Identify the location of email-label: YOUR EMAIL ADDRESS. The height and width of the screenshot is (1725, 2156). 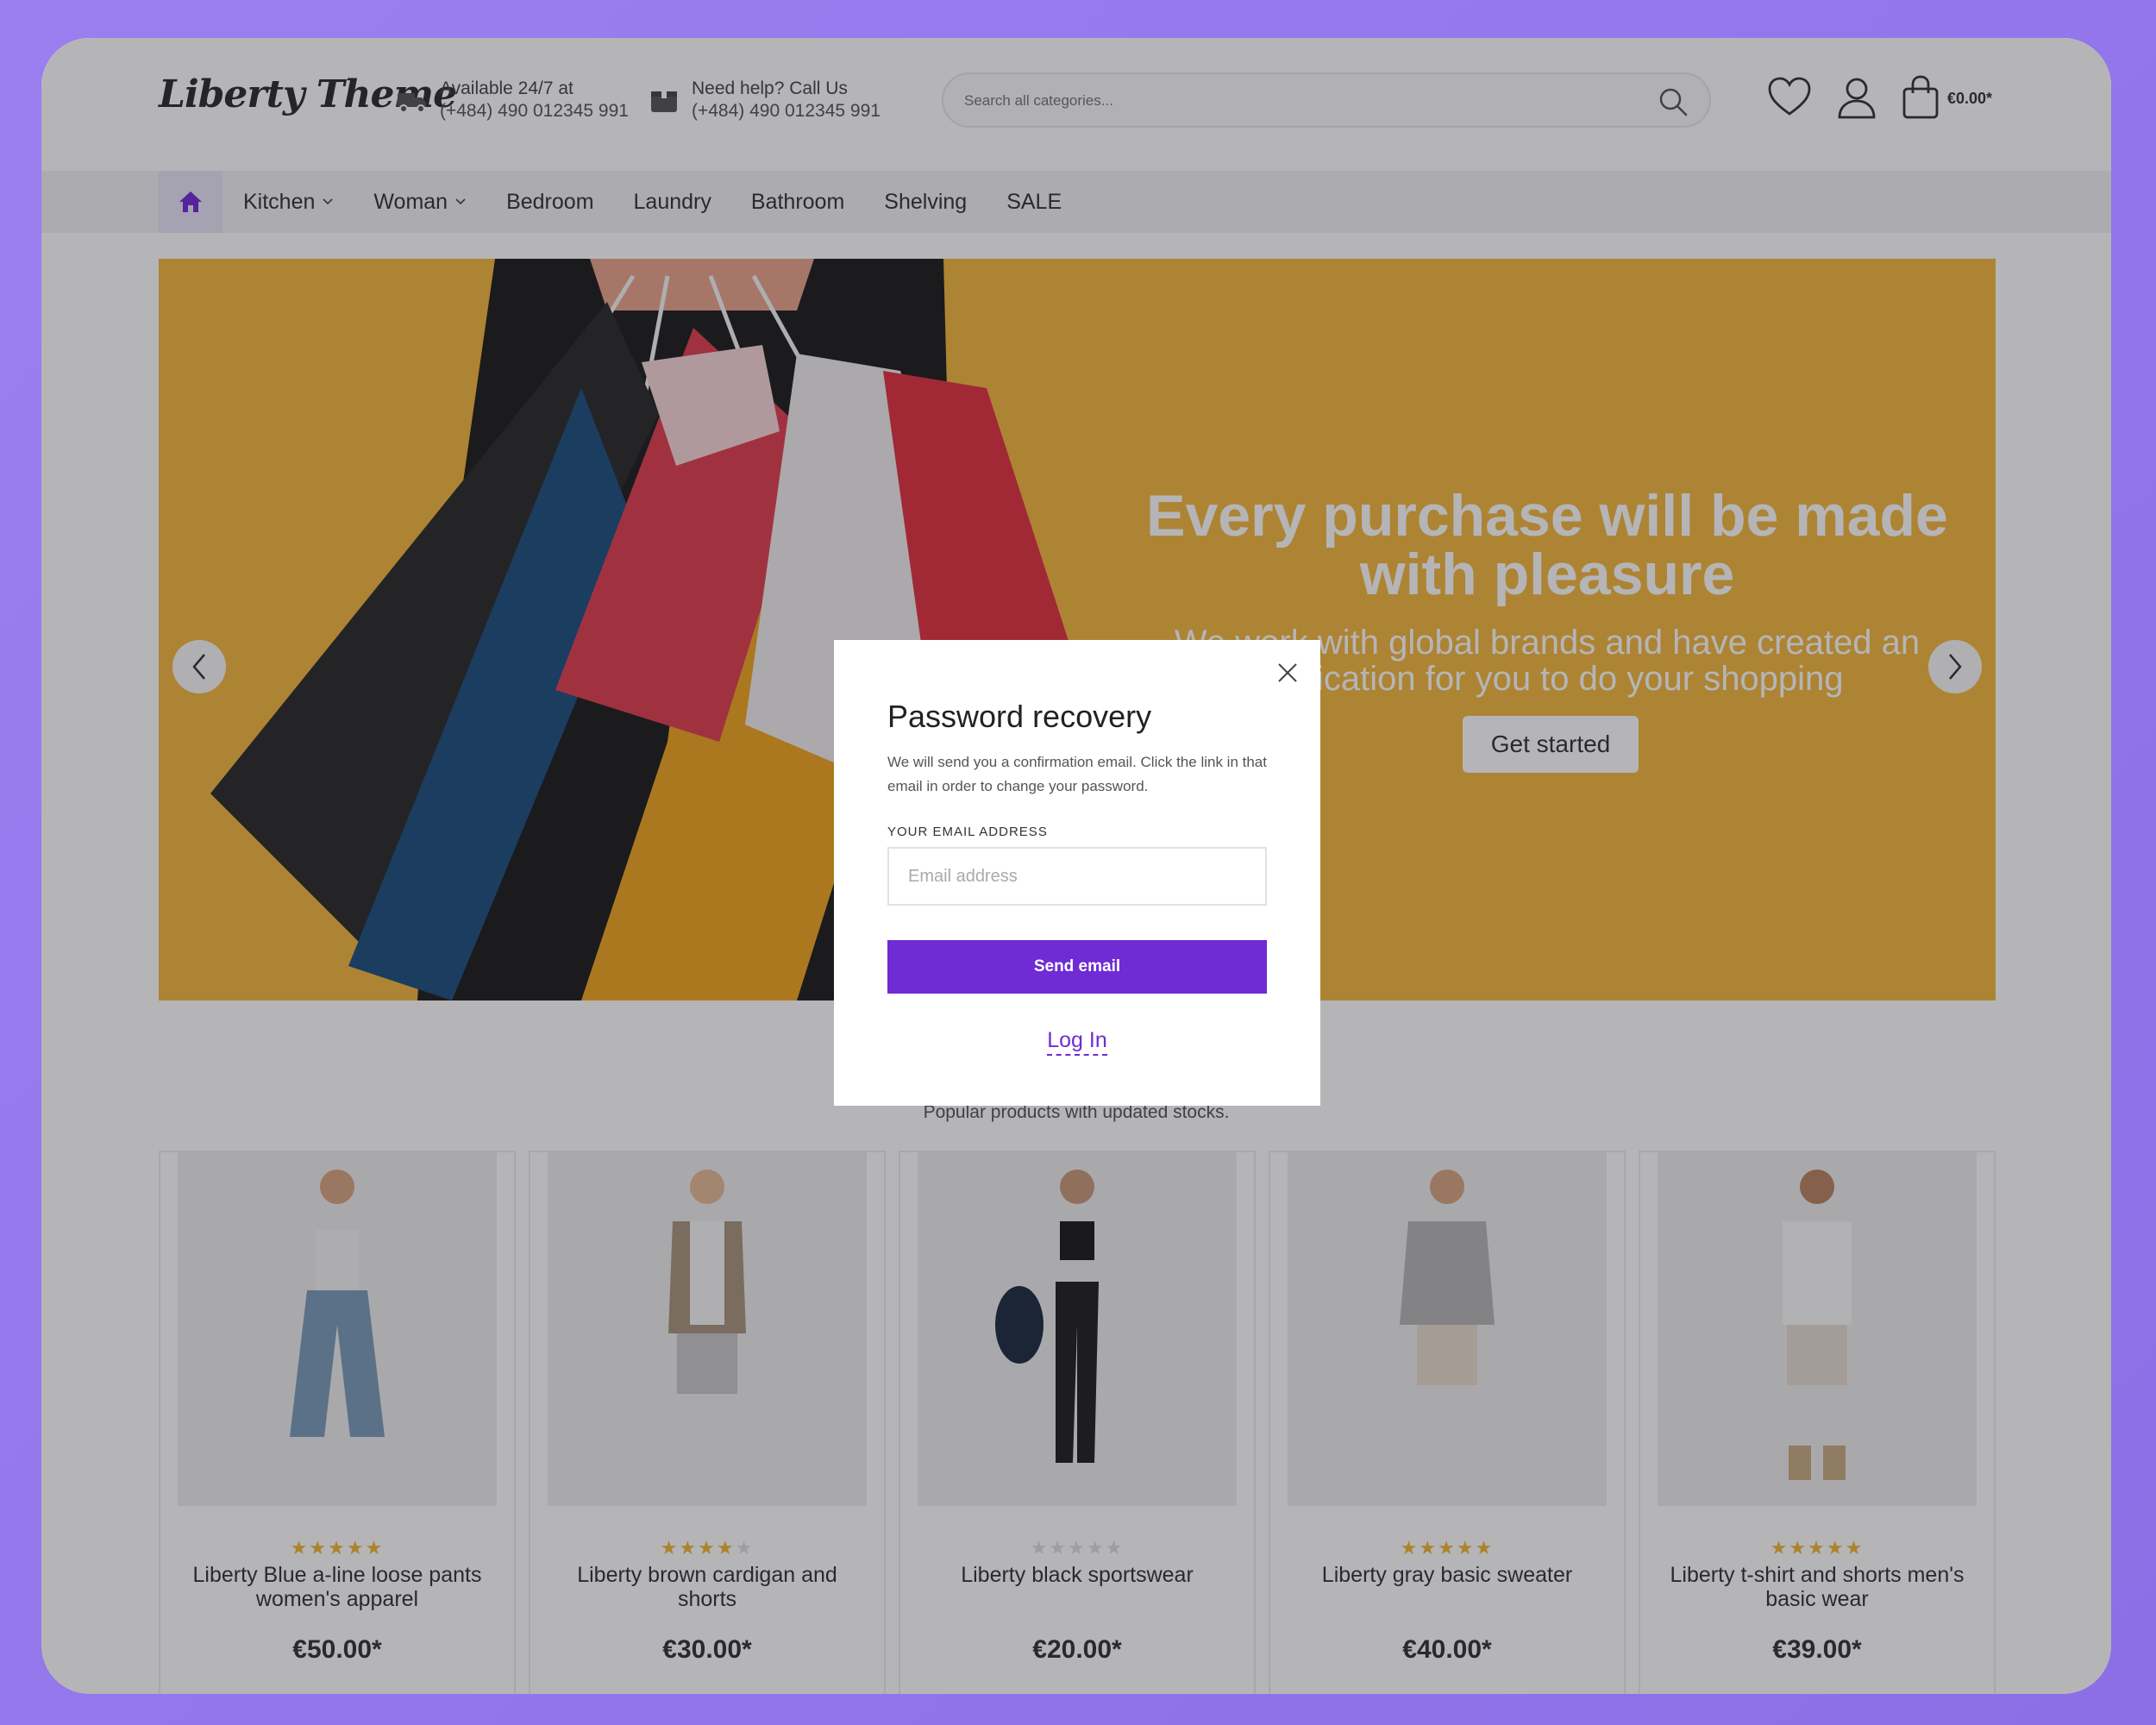
(967, 832).